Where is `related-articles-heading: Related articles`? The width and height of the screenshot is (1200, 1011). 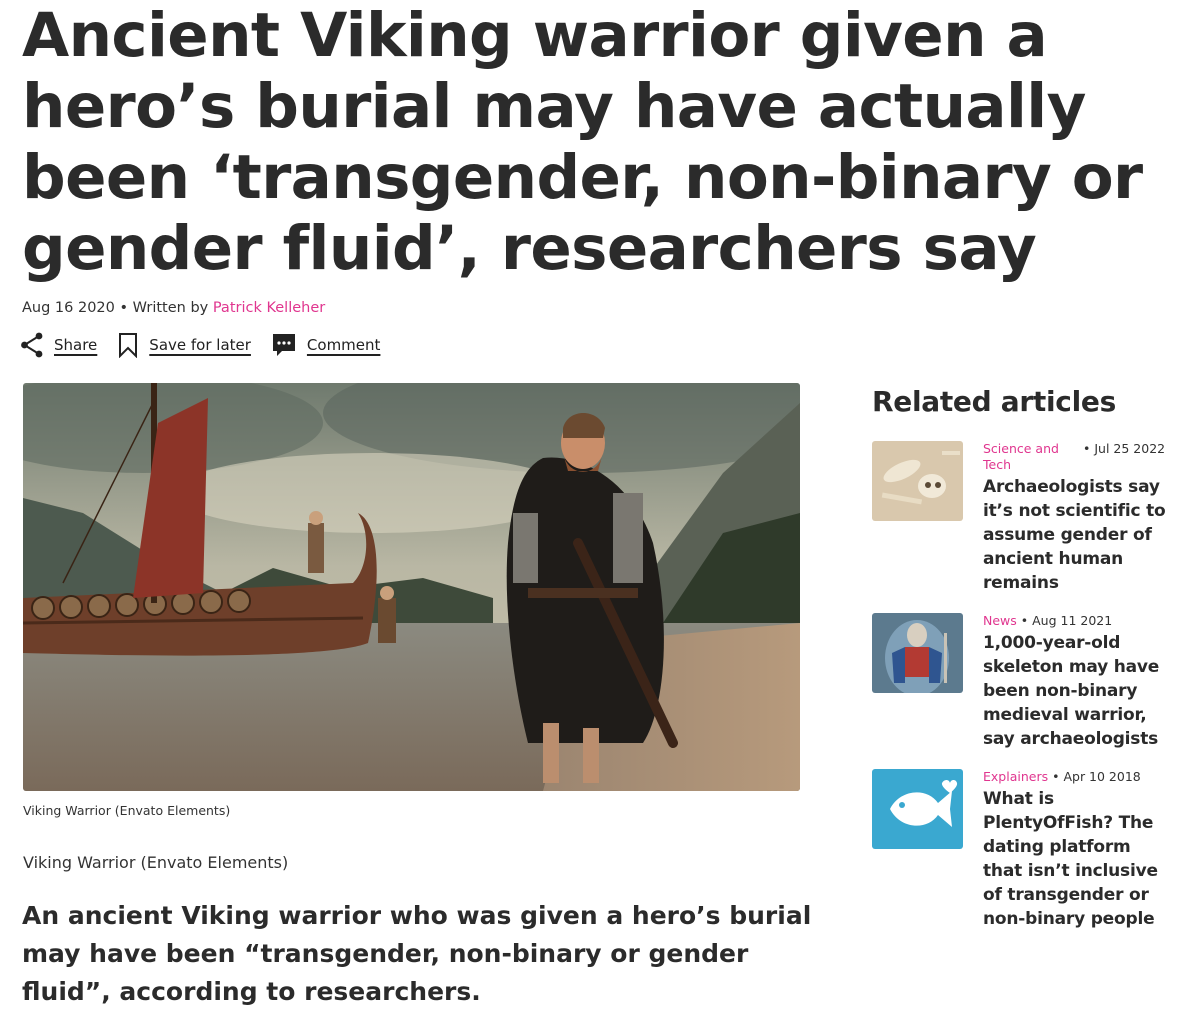
related-articles-heading: Related articles is located at coordinates (994, 401).